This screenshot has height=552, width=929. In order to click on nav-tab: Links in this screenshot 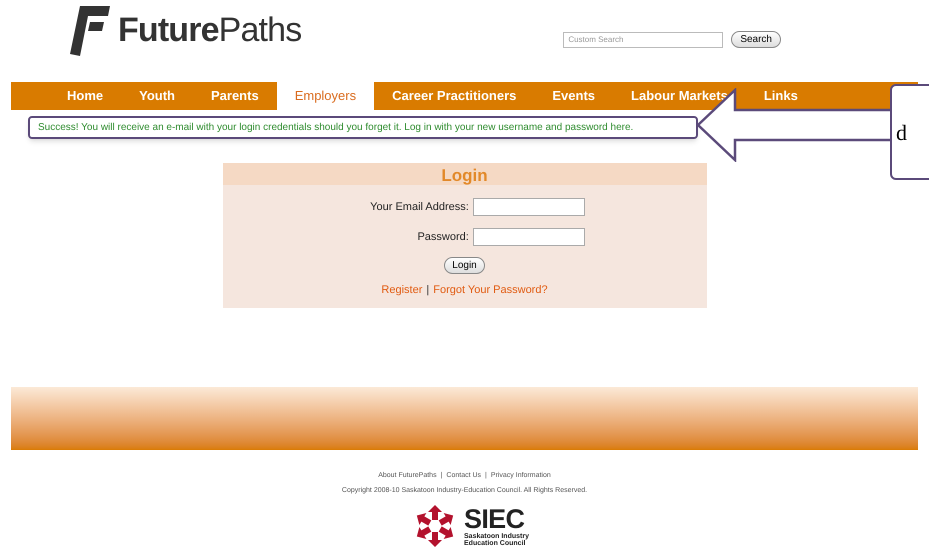, I will do `click(781, 96)`.